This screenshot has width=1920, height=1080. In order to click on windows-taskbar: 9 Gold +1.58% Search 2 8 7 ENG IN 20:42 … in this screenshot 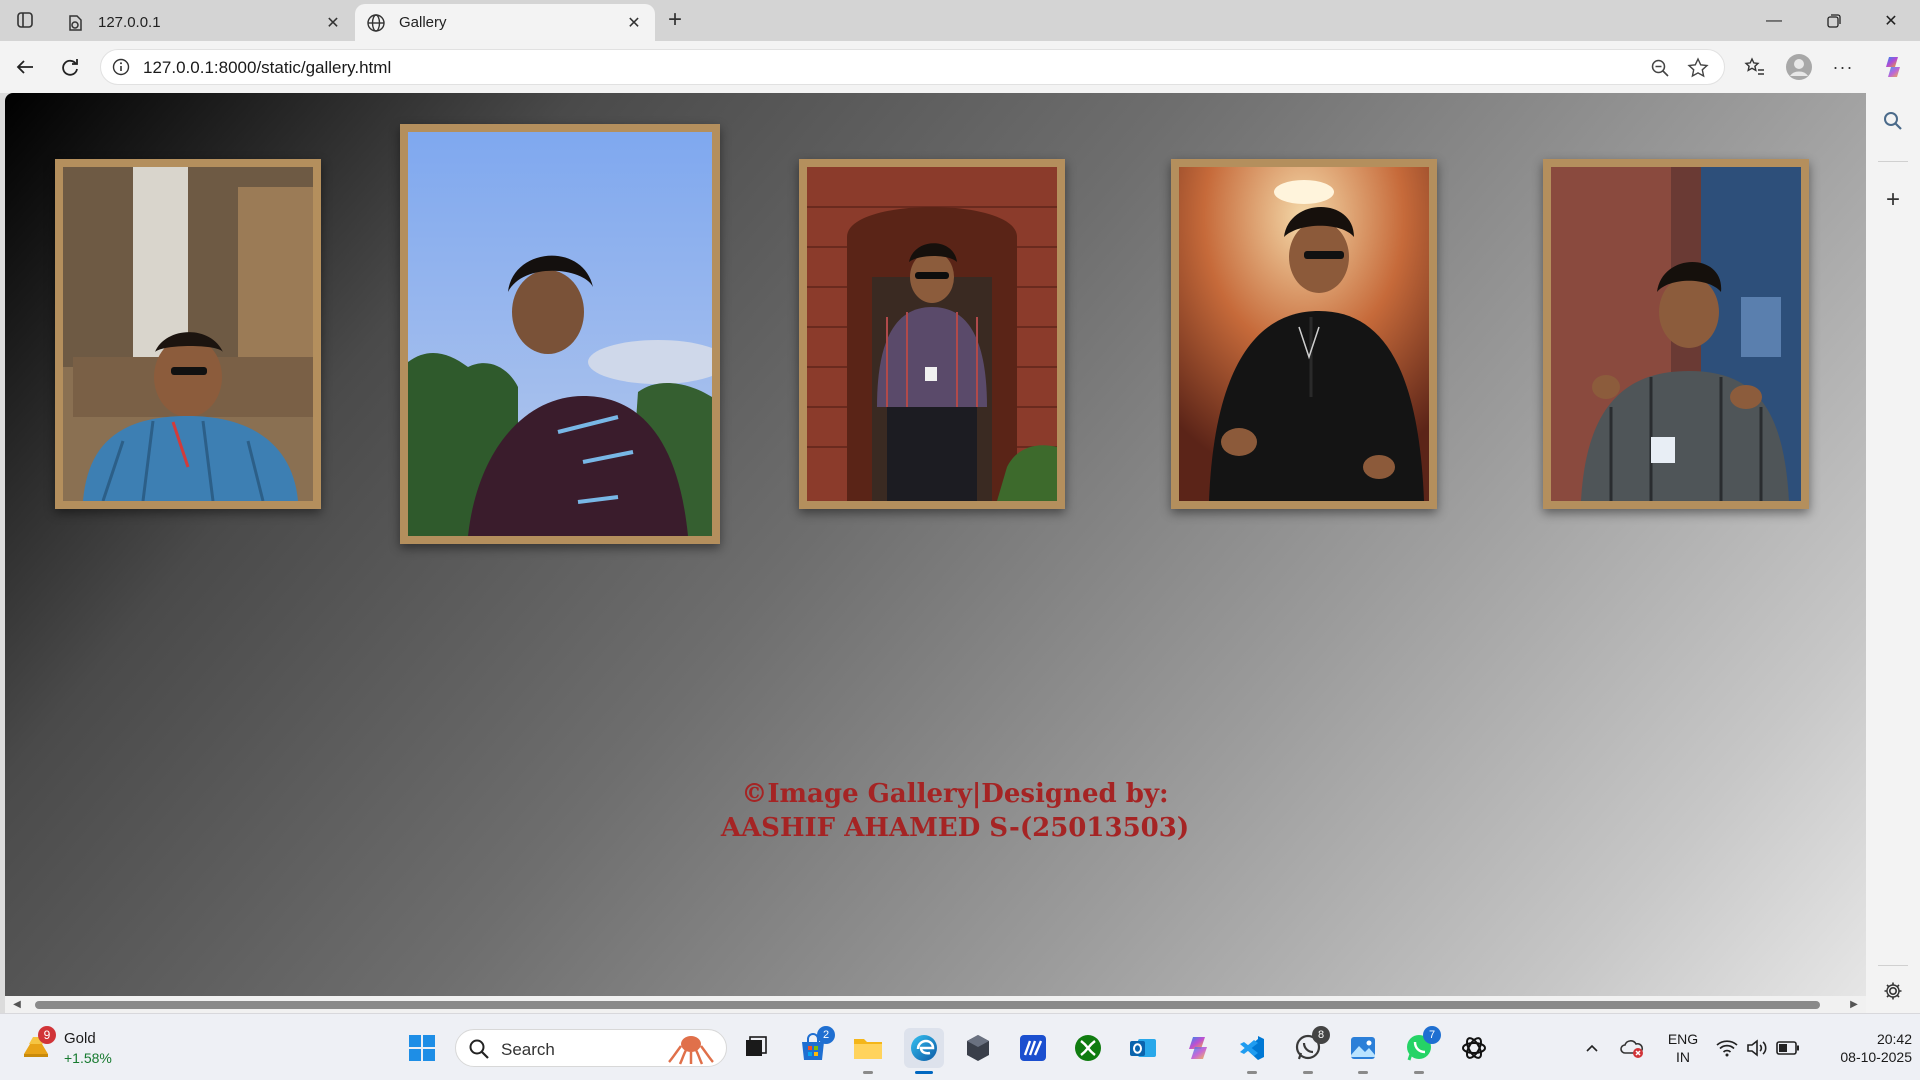, I will do `click(960, 1046)`.